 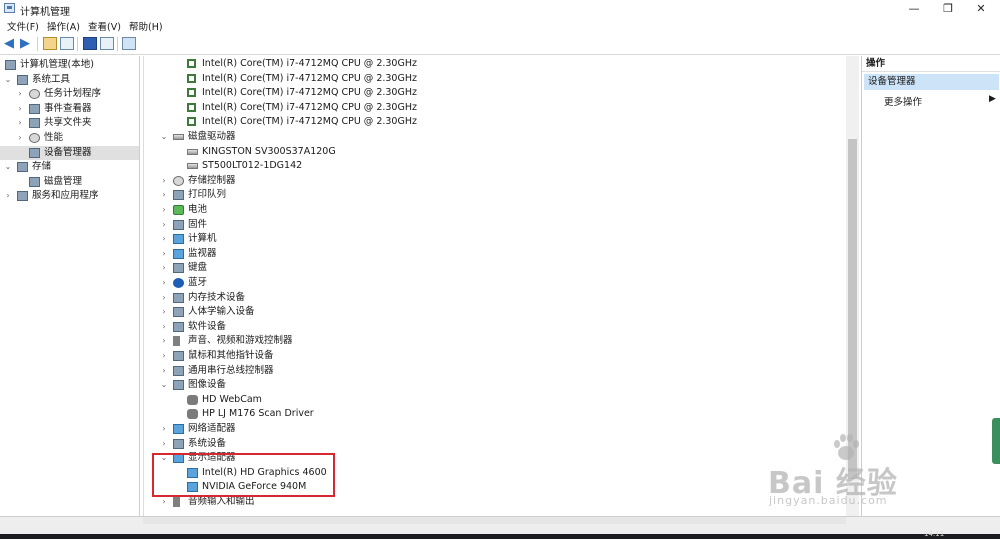 What do you see at coordinates (23, 26) in the screenshot?
I see `menu-file: 文件(F)` at bounding box center [23, 26].